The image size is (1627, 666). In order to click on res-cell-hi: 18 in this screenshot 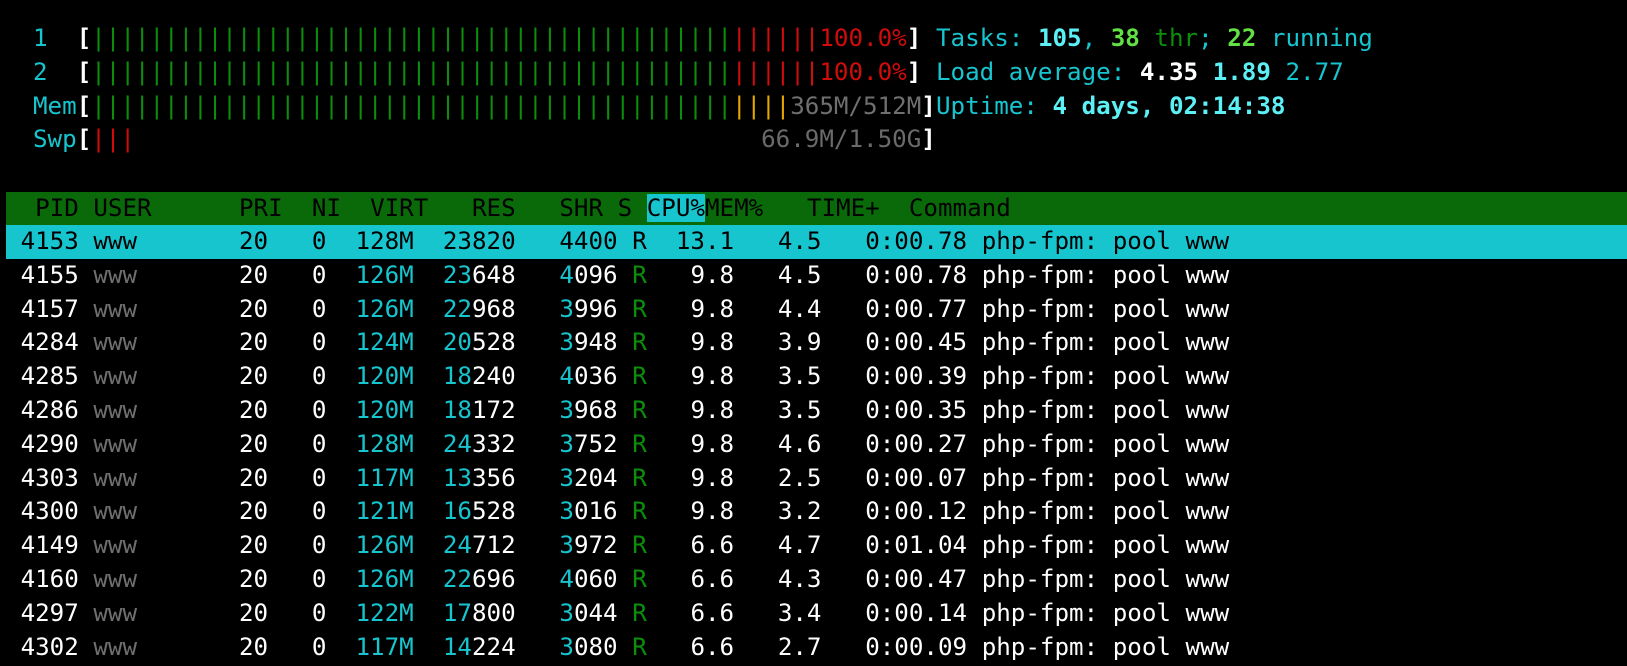, I will do `click(457, 376)`.